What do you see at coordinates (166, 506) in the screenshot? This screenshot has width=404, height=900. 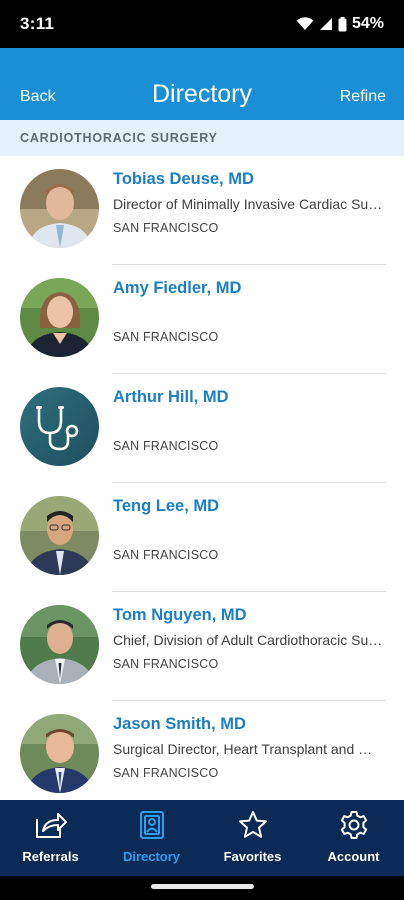 I see `doctor-name: Teng Lee, MD` at bounding box center [166, 506].